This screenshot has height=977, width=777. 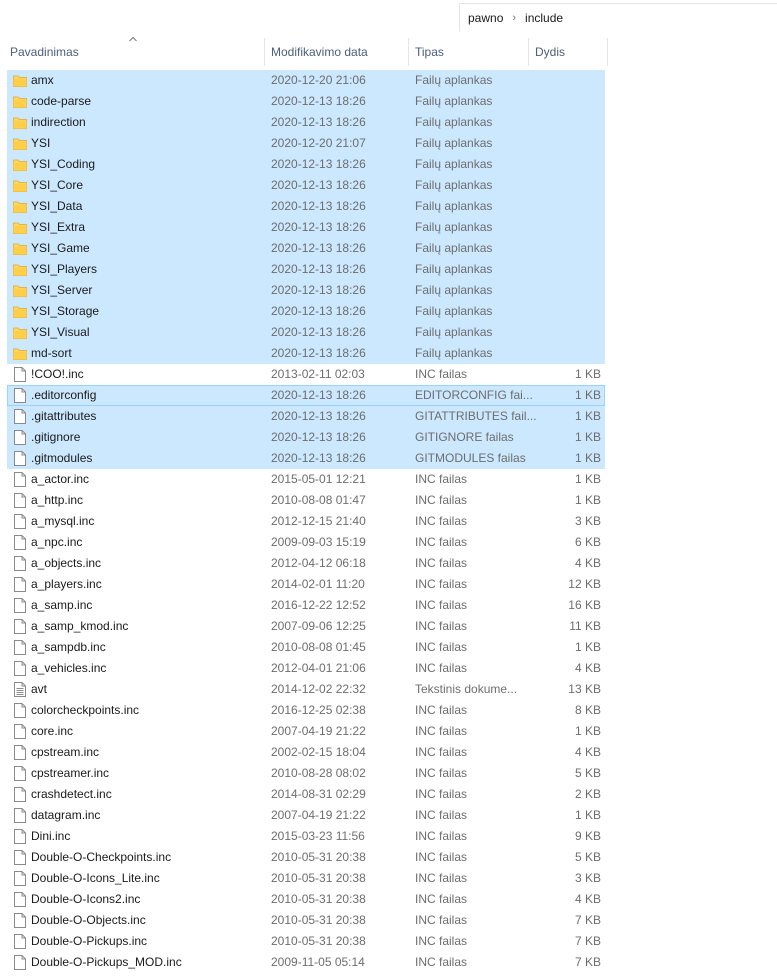 What do you see at coordinates (429, 52) in the screenshot?
I see `column-header-type: Tipas` at bounding box center [429, 52].